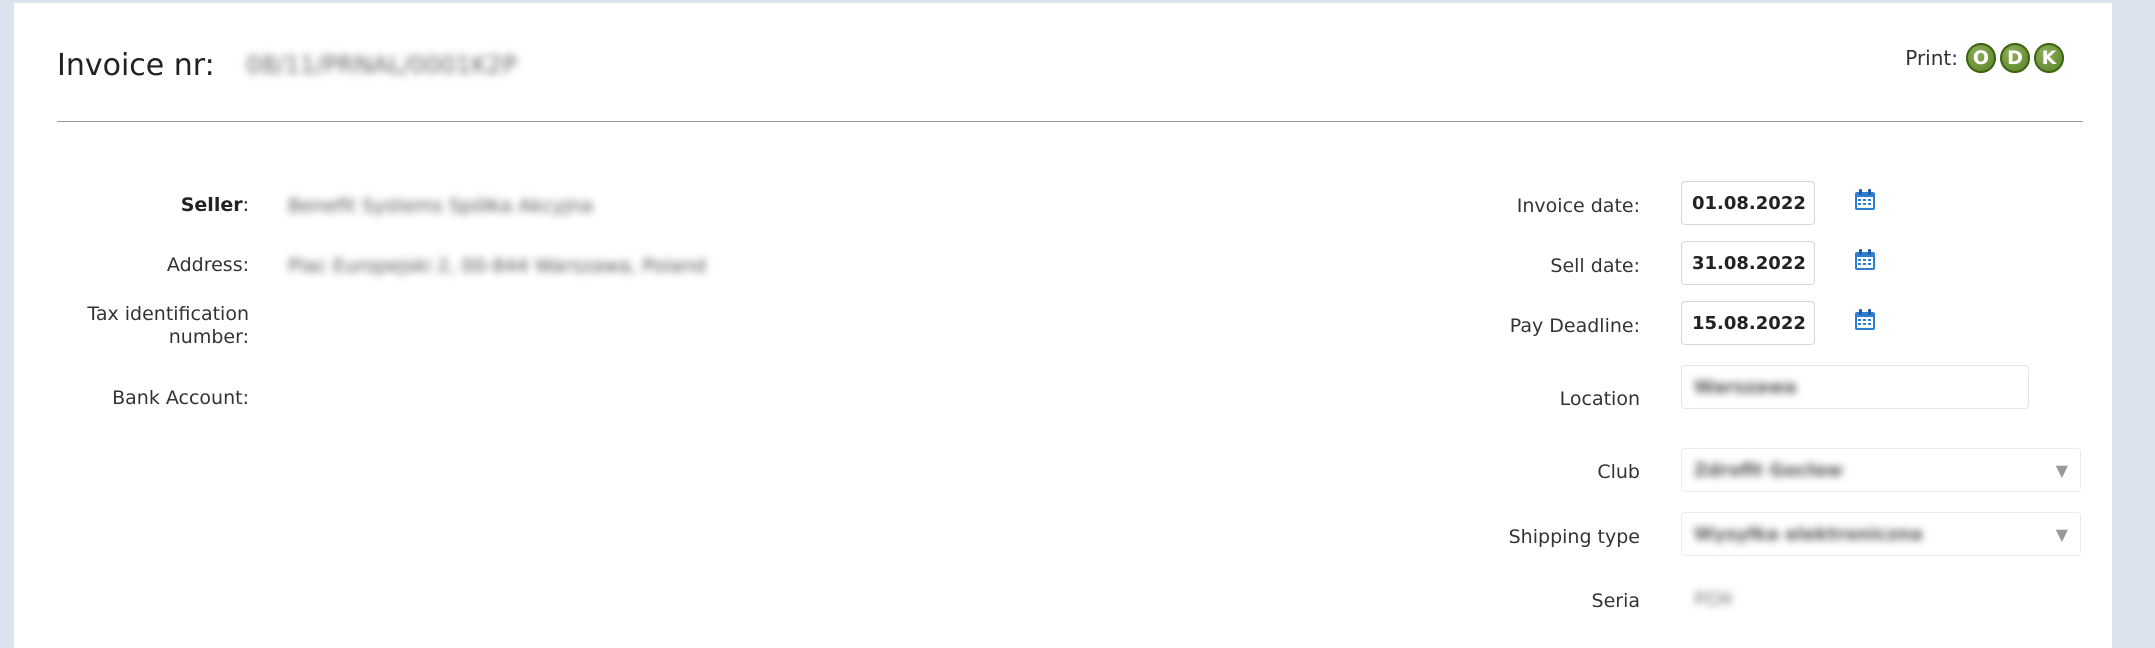  Describe the element at coordinates (168, 314) in the screenshot. I see `tax-id-label-line1: Tax identification` at that location.